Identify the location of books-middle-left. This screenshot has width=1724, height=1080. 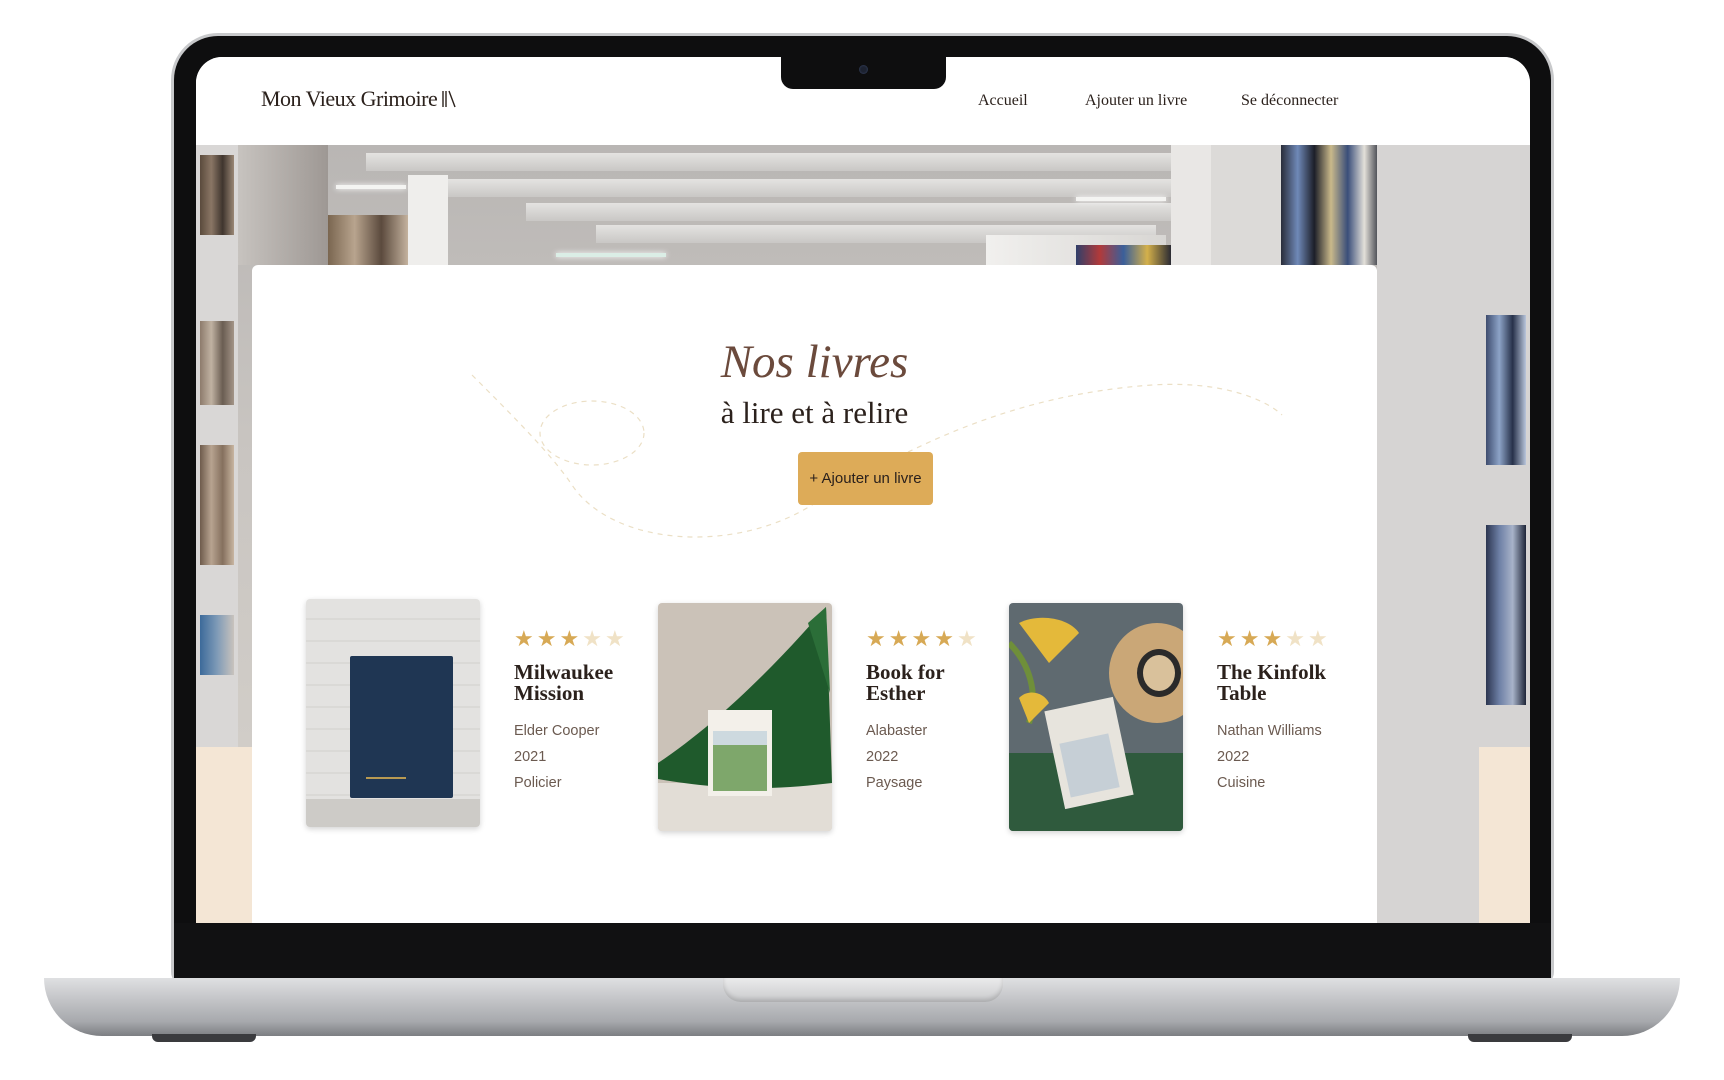
(368, 240).